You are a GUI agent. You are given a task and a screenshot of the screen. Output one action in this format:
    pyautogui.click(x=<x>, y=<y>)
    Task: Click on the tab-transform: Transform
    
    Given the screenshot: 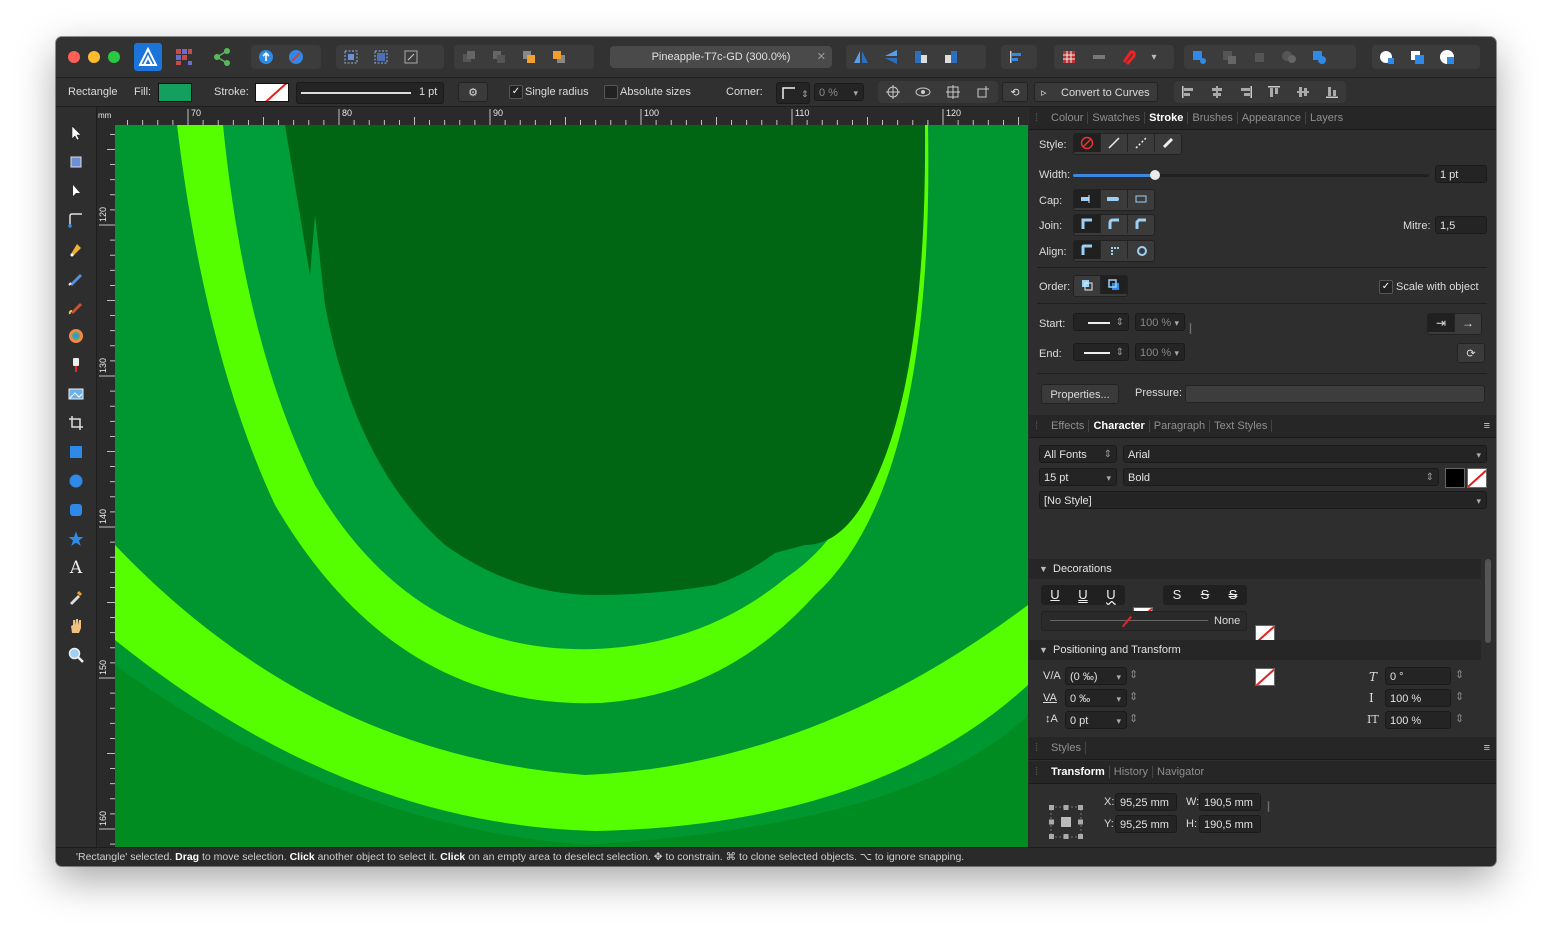 What is the action you would take?
    pyautogui.click(x=1078, y=772)
    